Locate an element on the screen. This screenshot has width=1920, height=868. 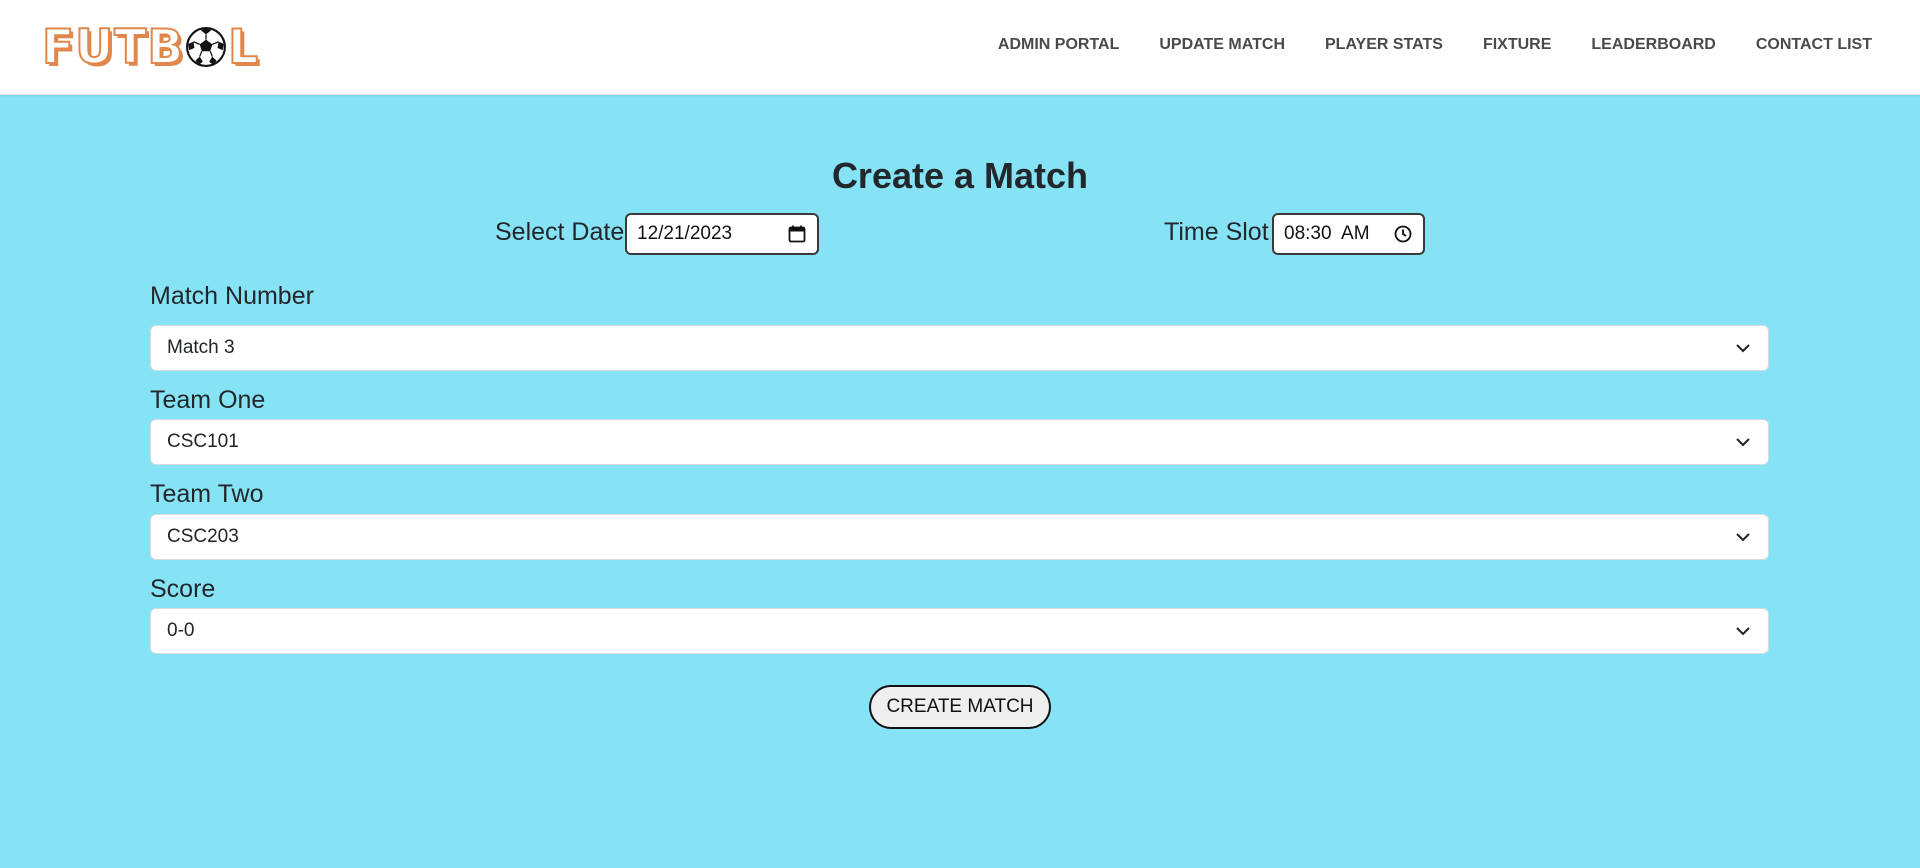
team-two-value: CSC203 is located at coordinates (203, 536).